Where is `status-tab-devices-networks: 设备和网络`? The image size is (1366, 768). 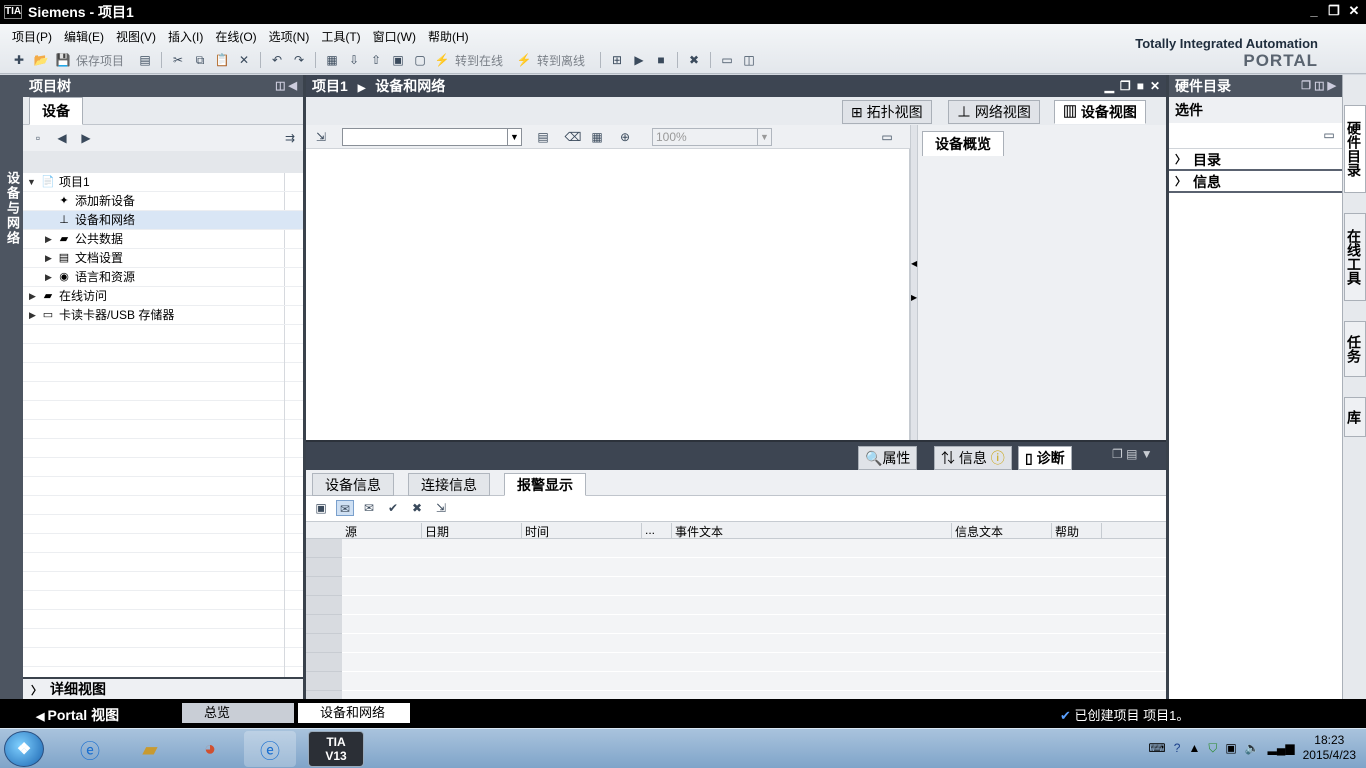
status-tab-devices-networks: 设备和网络 is located at coordinates (354, 713).